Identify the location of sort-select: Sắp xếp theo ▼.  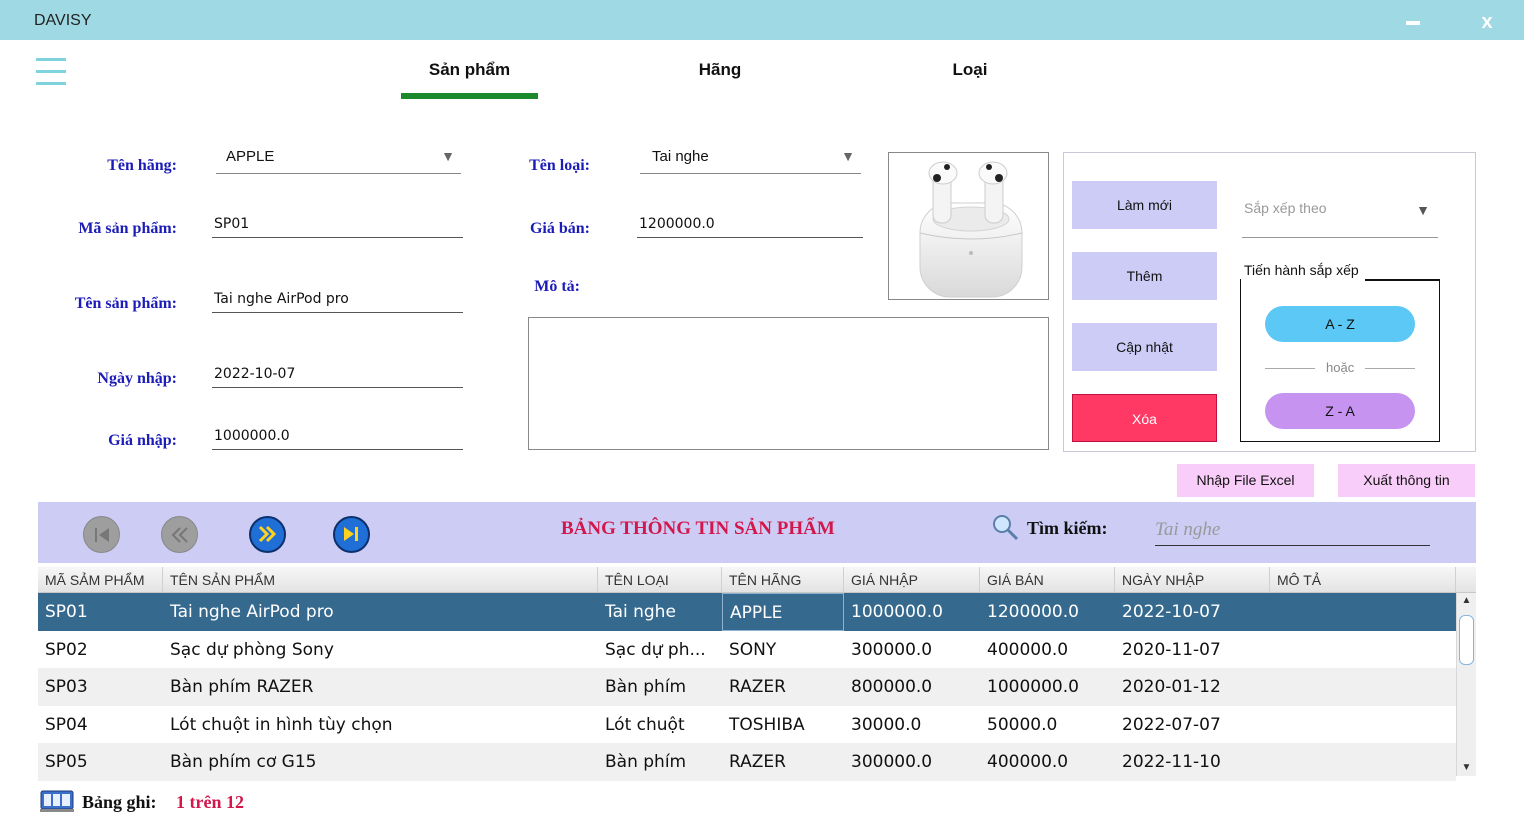
(1340, 215).